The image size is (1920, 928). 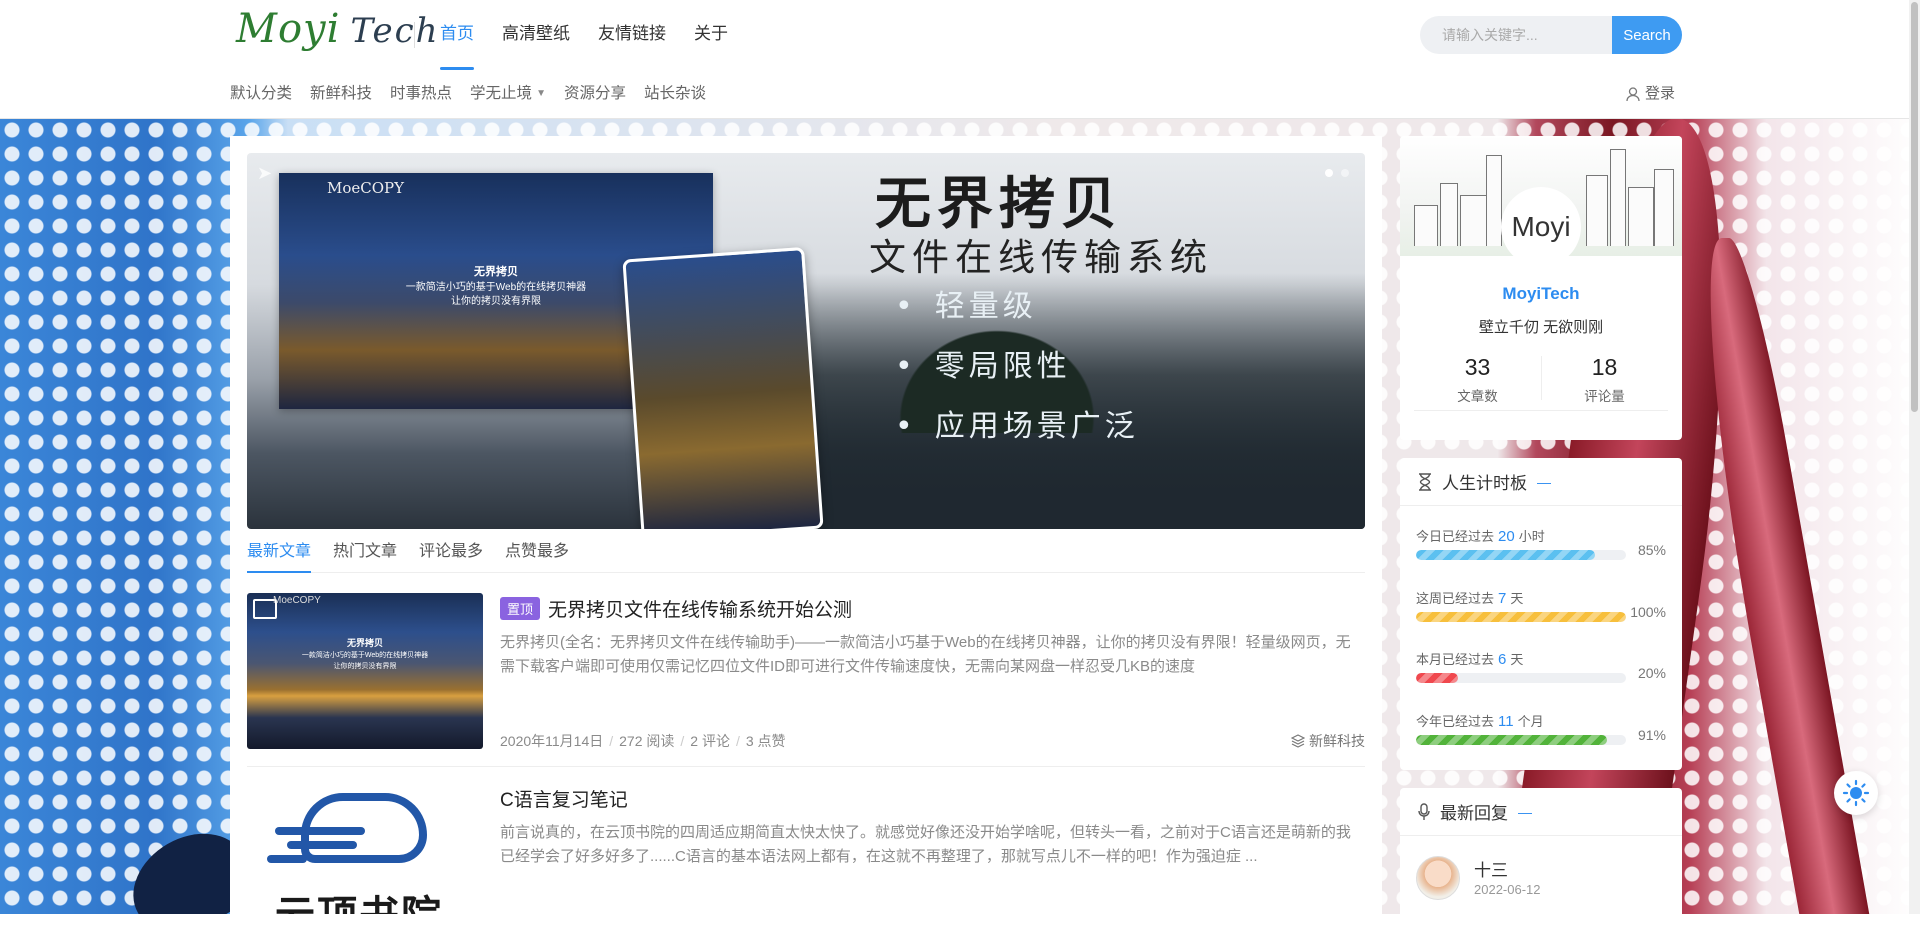 What do you see at coordinates (960, 94) in the screenshot?
I see `category-nav: 默认分类 新鲜科技 时事热点 学无止境 ▼ 资源分享 站长杂谈 登录` at bounding box center [960, 94].